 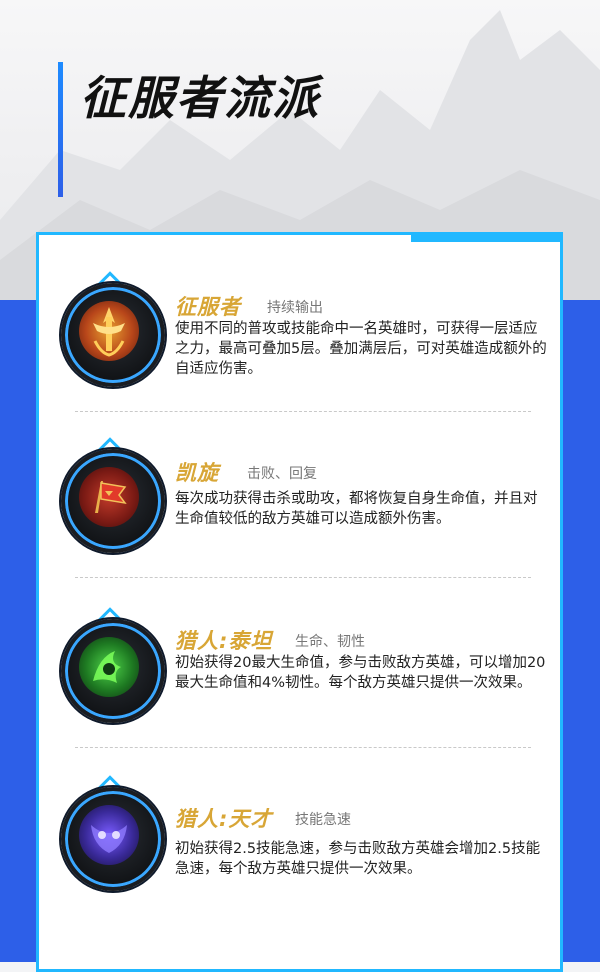 I want to click on rune-tag: 击败、回复, so click(x=282, y=474).